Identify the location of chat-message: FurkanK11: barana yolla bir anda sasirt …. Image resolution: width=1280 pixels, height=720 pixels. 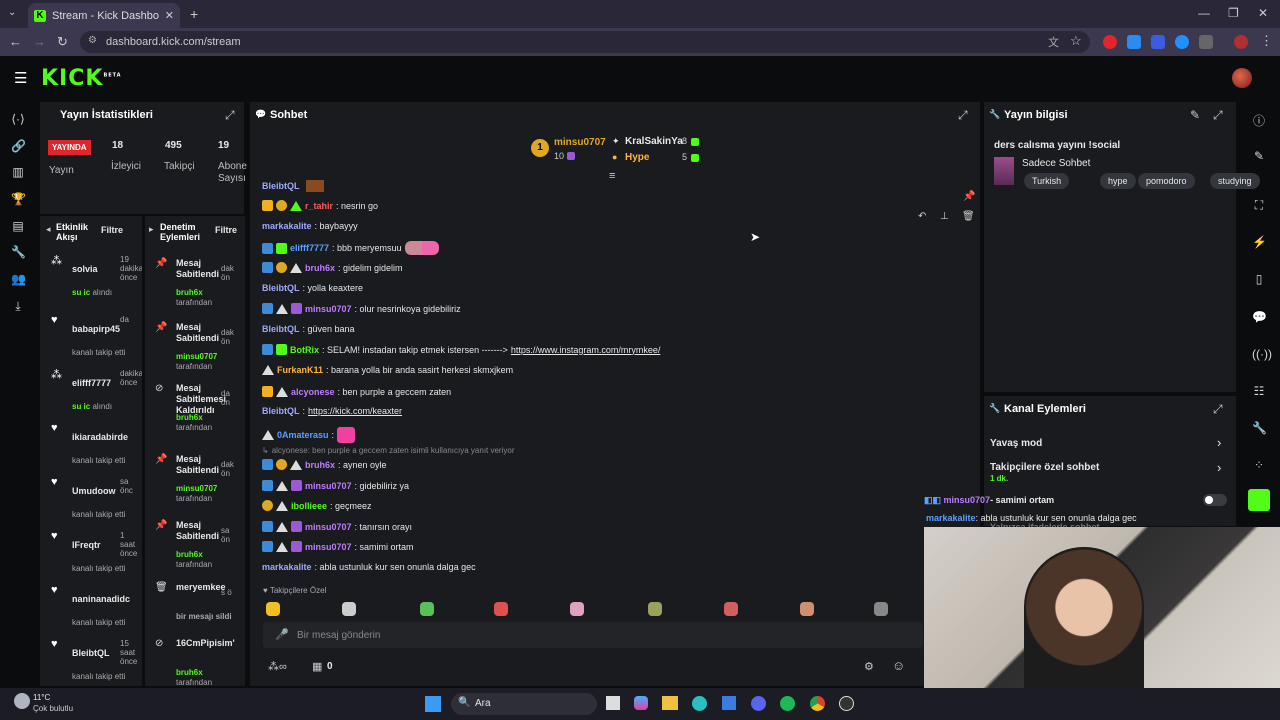
(387, 370).